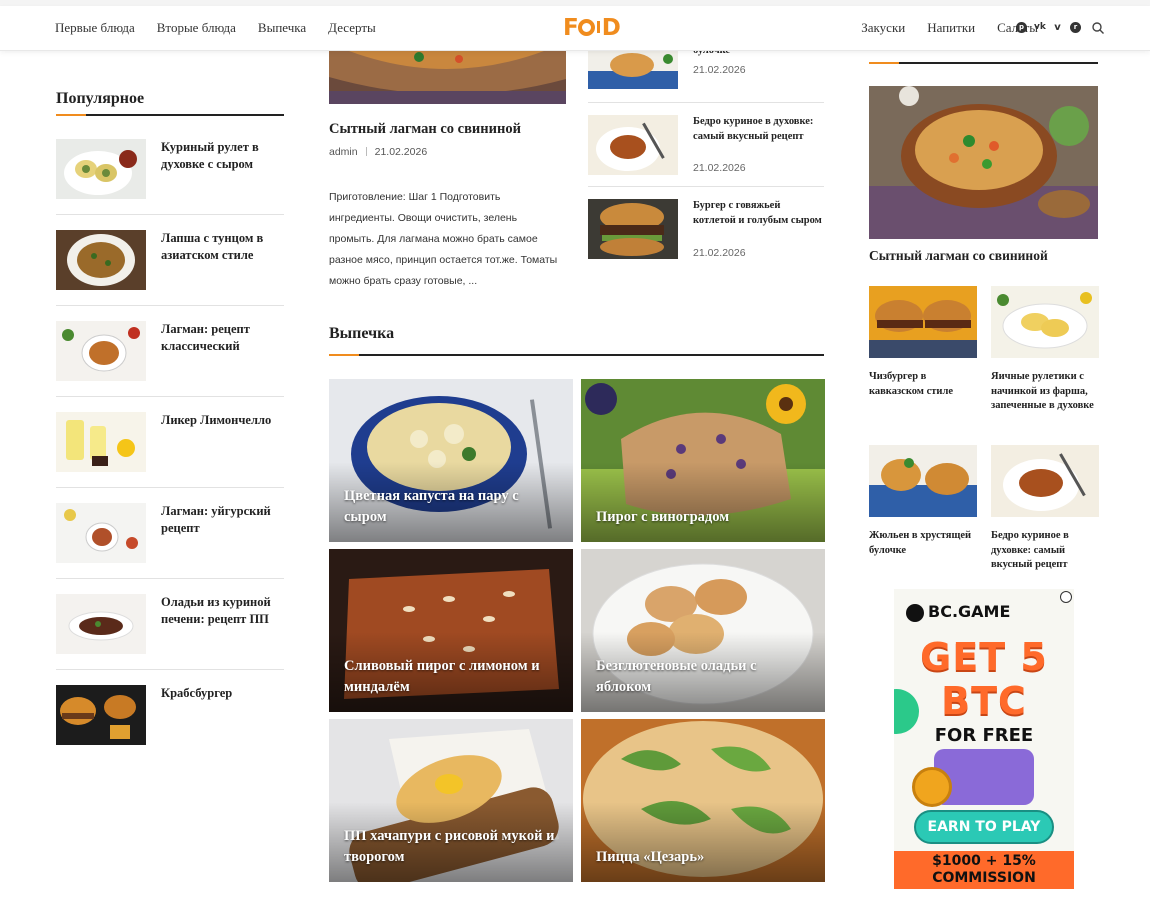 The width and height of the screenshot is (1150, 916). What do you see at coordinates (925, 384) in the screenshot?
I see `right-grid-title: Чизбургер в кавказском стиле` at bounding box center [925, 384].